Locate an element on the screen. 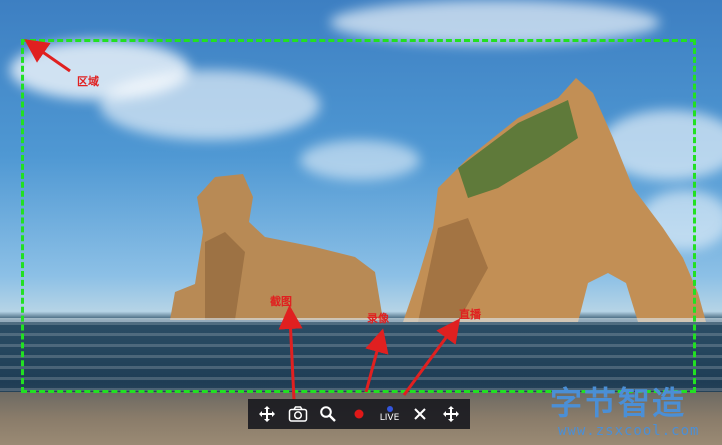 This screenshot has height=445, width=722. zoom-button is located at coordinates (328, 414).